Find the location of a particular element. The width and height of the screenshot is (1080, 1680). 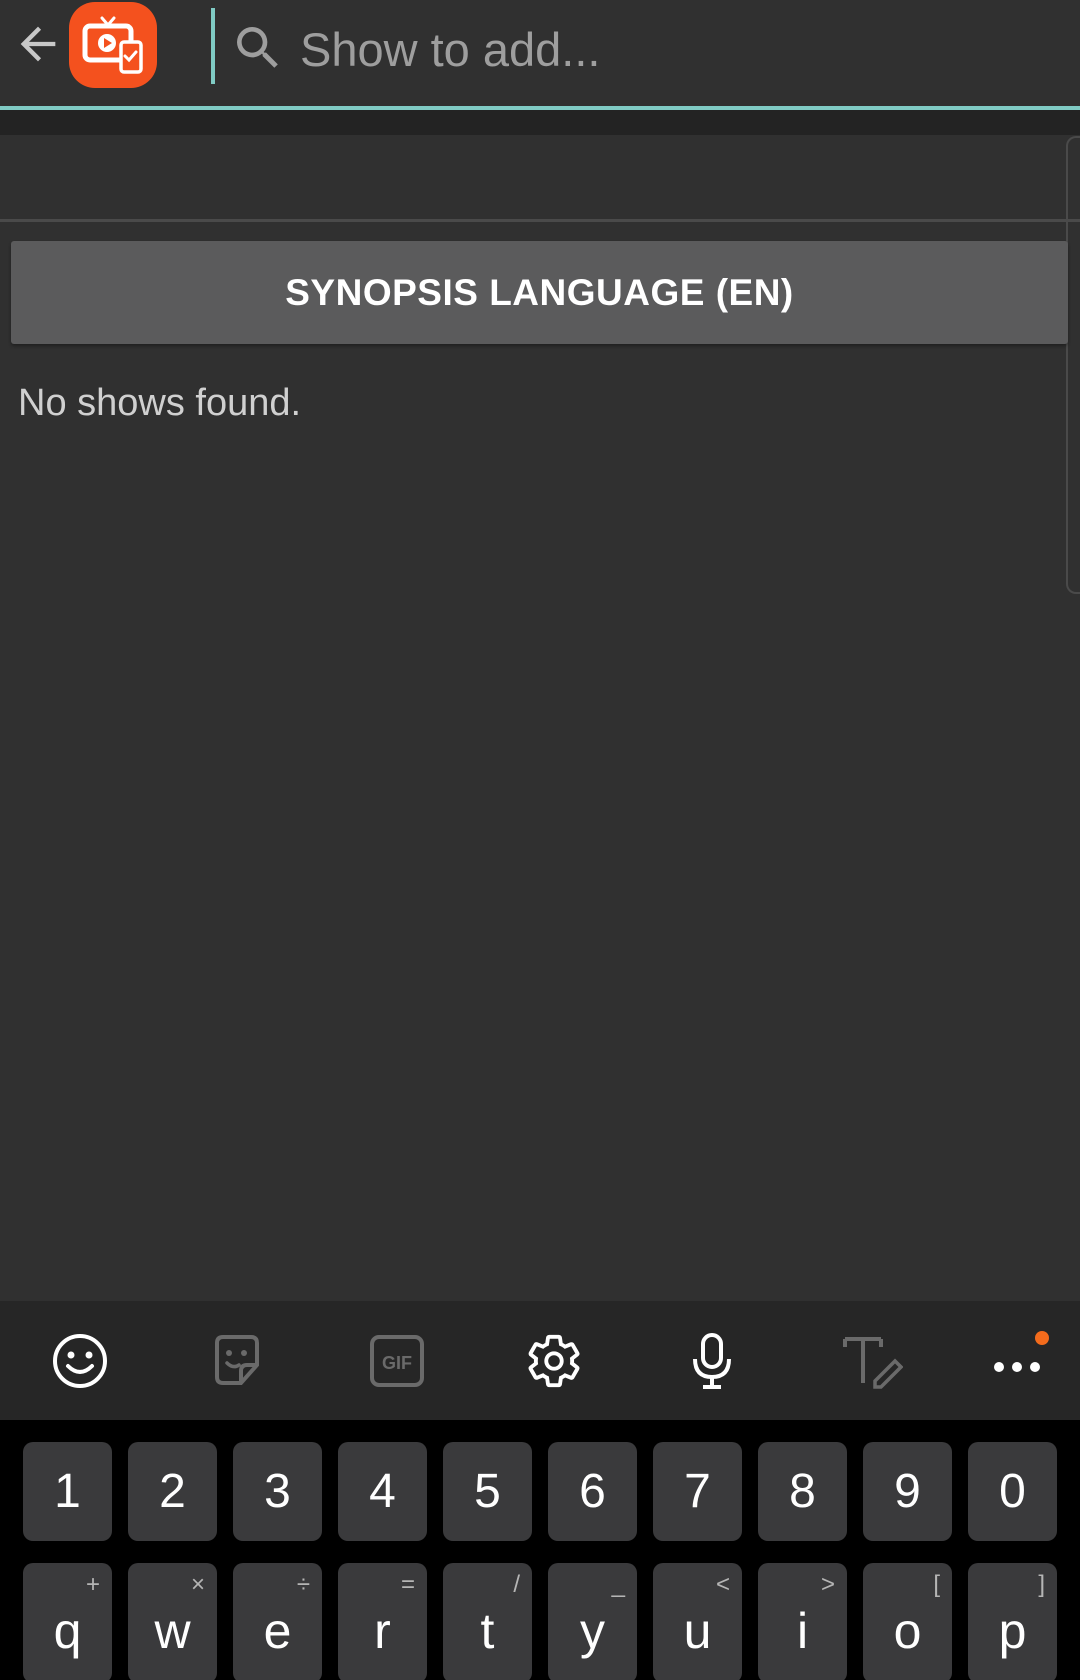

keyboard-settings-button is located at coordinates (554, 1361).